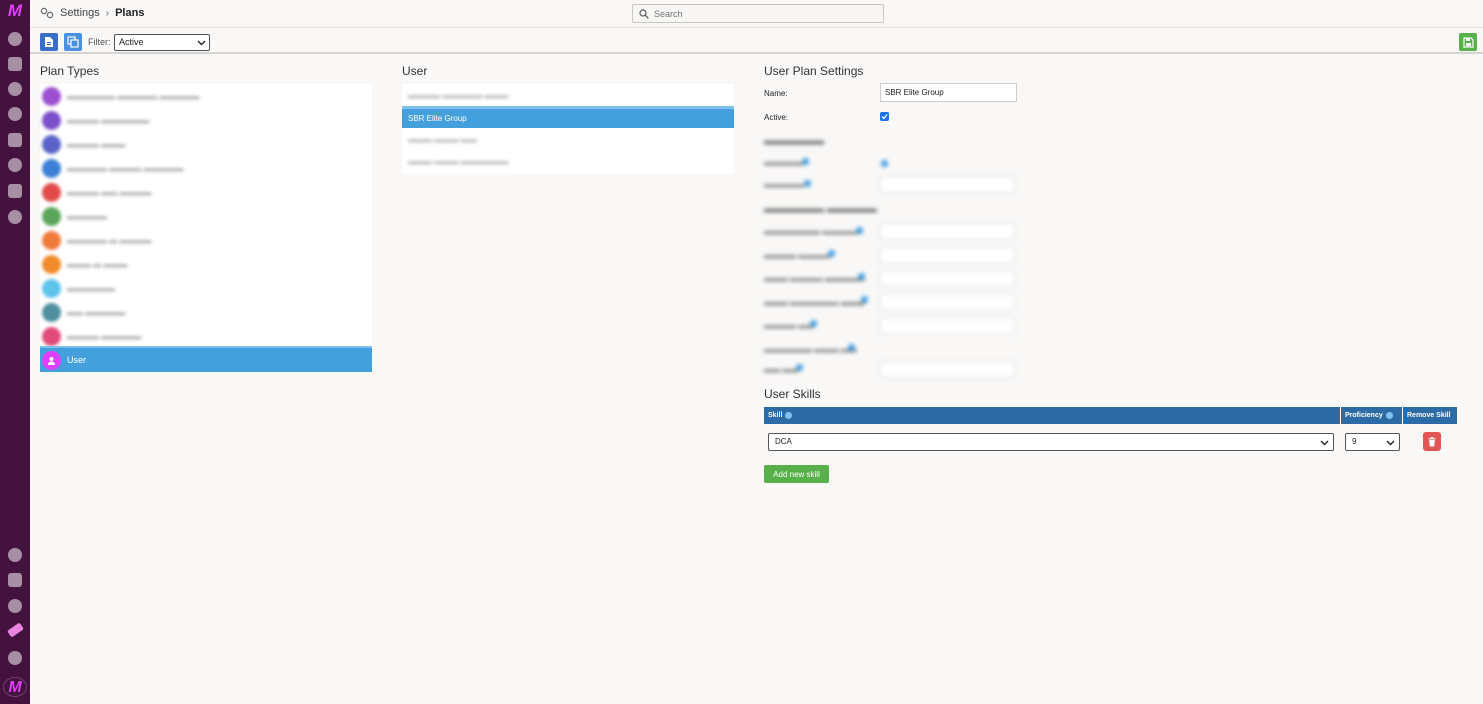 Image resolution: width=1483 pixels, height=704 pixels. I want to click on breadcrumb: Settings › Plans, so click(92, 13).